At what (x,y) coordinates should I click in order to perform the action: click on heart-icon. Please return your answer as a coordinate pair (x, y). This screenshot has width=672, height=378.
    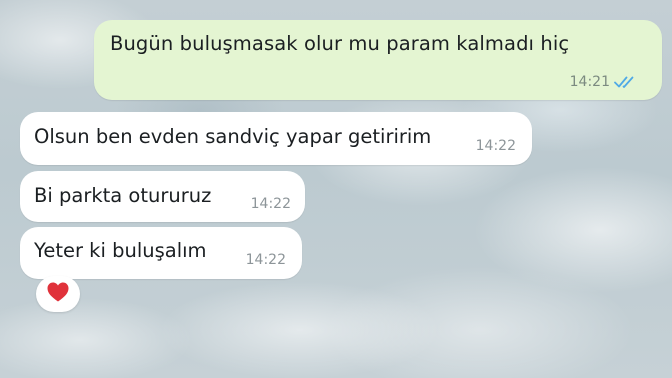
    Looking at the image, I should click on (58, 294).